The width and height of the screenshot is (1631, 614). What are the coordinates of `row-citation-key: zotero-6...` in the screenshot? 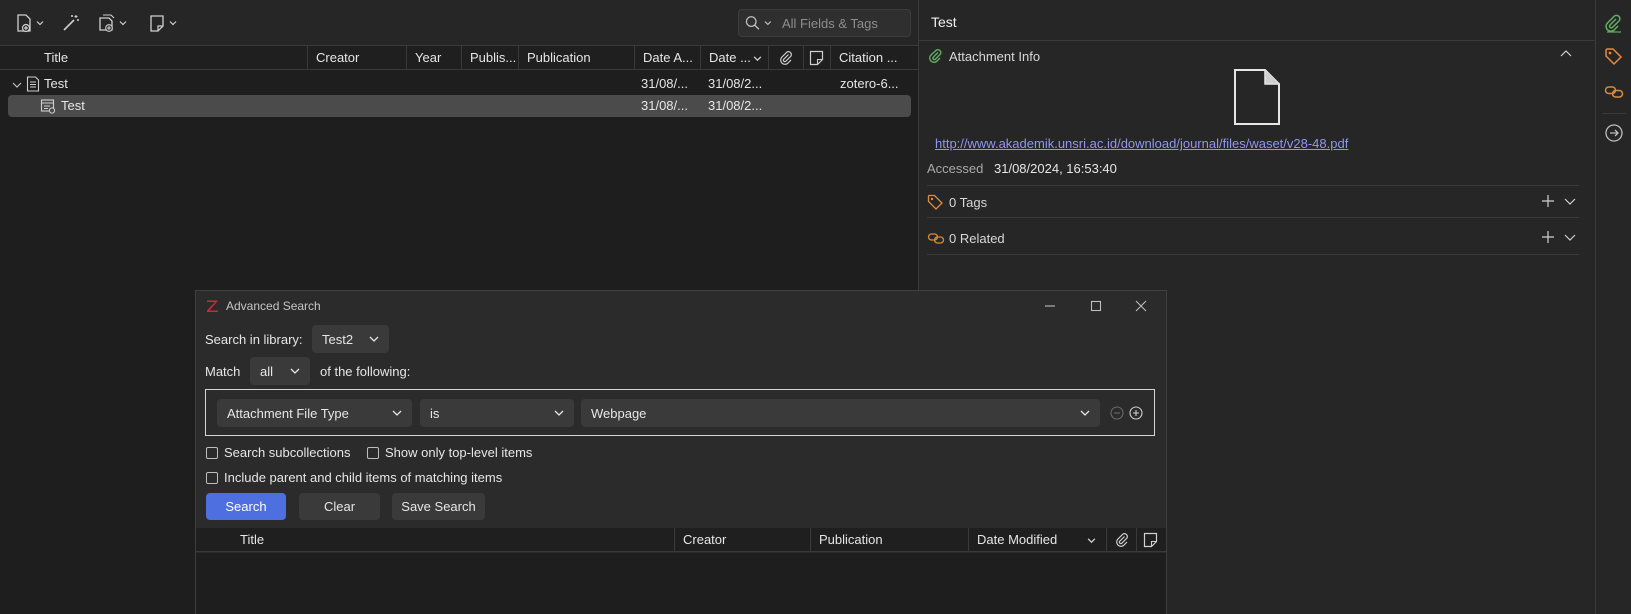 It's located at (869, 83).